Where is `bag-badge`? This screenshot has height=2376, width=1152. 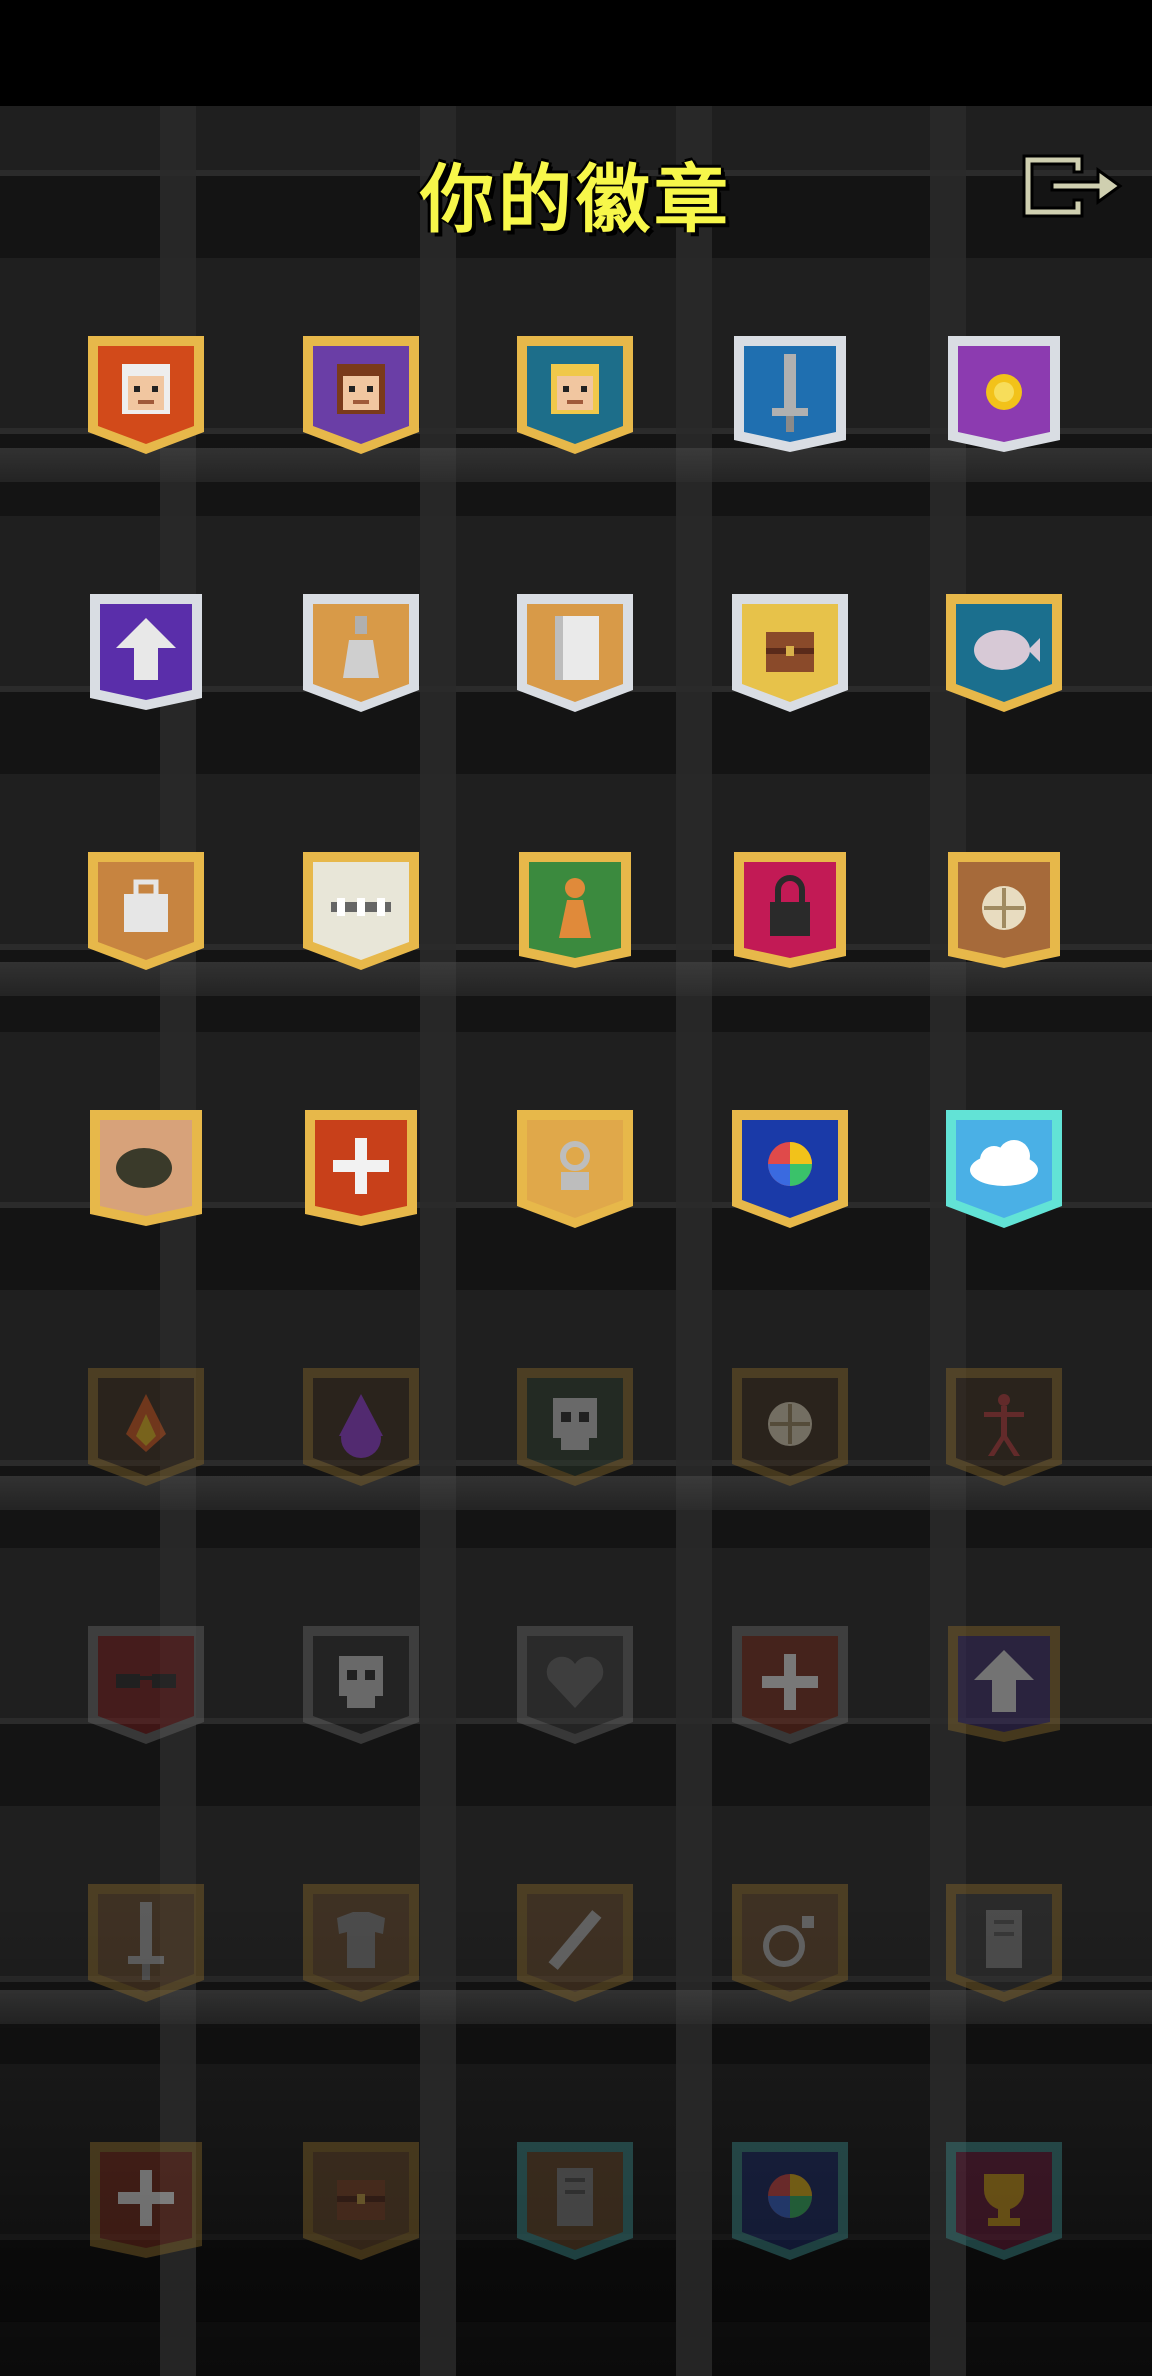 bag-badge is located at coordinates (146, 908).